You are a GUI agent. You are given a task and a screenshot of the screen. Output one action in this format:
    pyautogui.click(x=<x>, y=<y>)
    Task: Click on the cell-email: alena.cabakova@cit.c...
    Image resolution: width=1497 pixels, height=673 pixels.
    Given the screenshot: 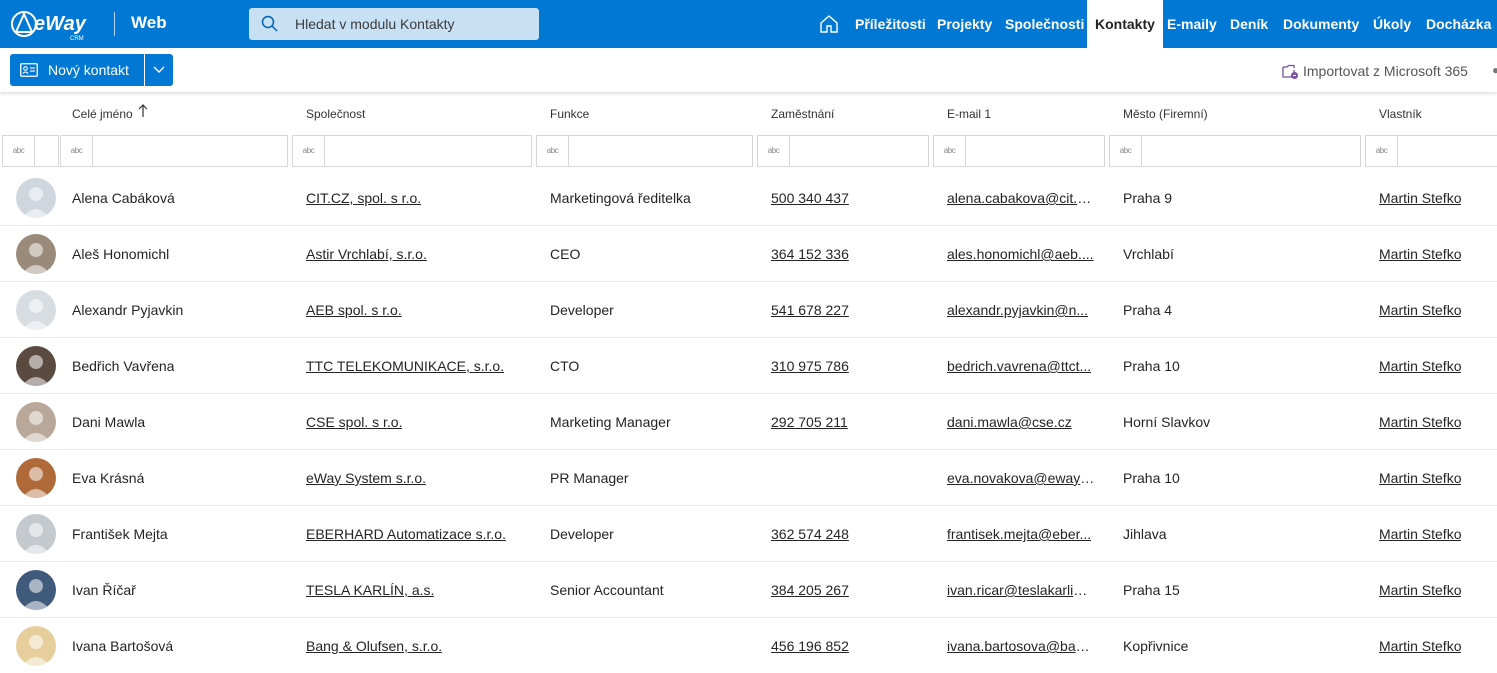 What is the action you would take?
    pyautogui.click(x=1021, y=198)
    